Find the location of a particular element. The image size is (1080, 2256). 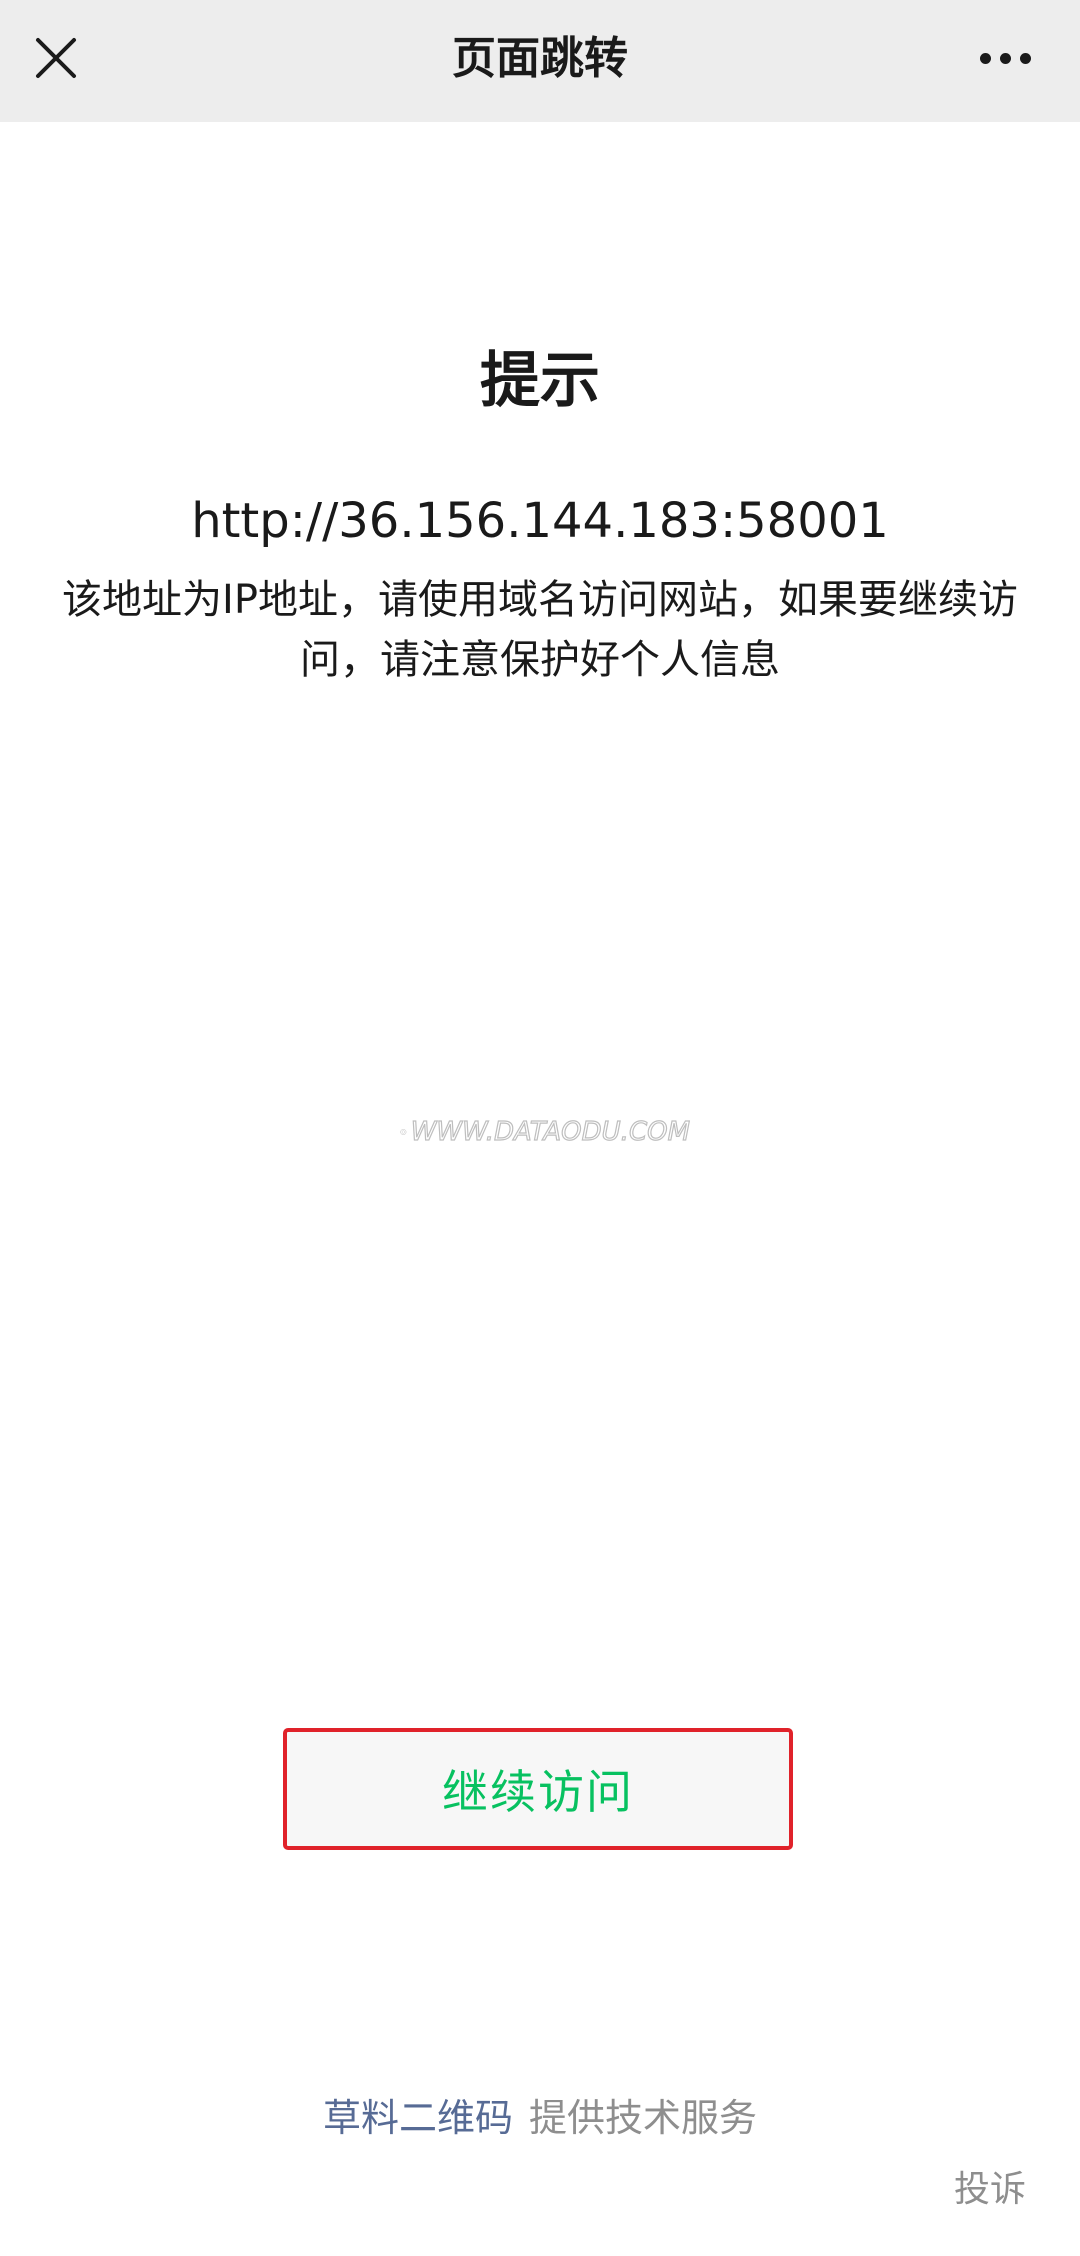

footer-credit: 草料二维码 提供技术服务 is located at coordinates (540, 2118).